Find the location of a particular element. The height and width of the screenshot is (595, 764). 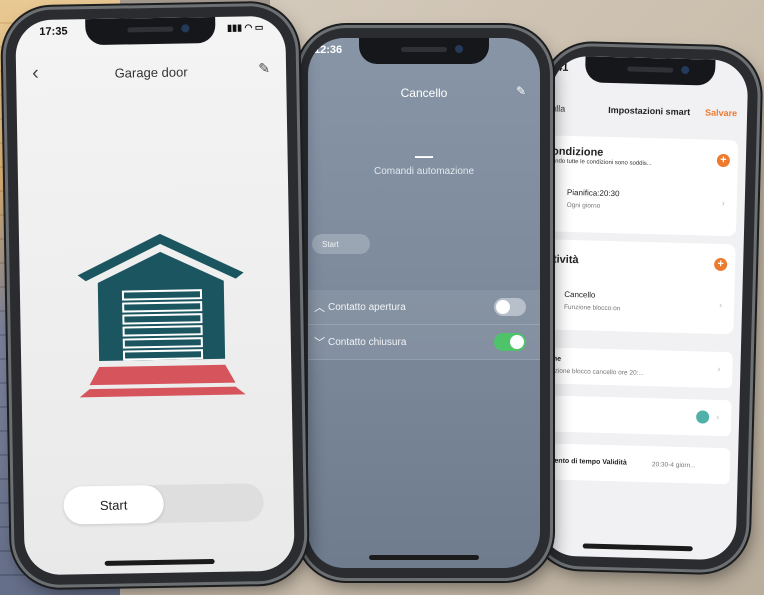

activity-card: ttività + Cancello Funzione blocco:on › is located at coordinates (640, 287).